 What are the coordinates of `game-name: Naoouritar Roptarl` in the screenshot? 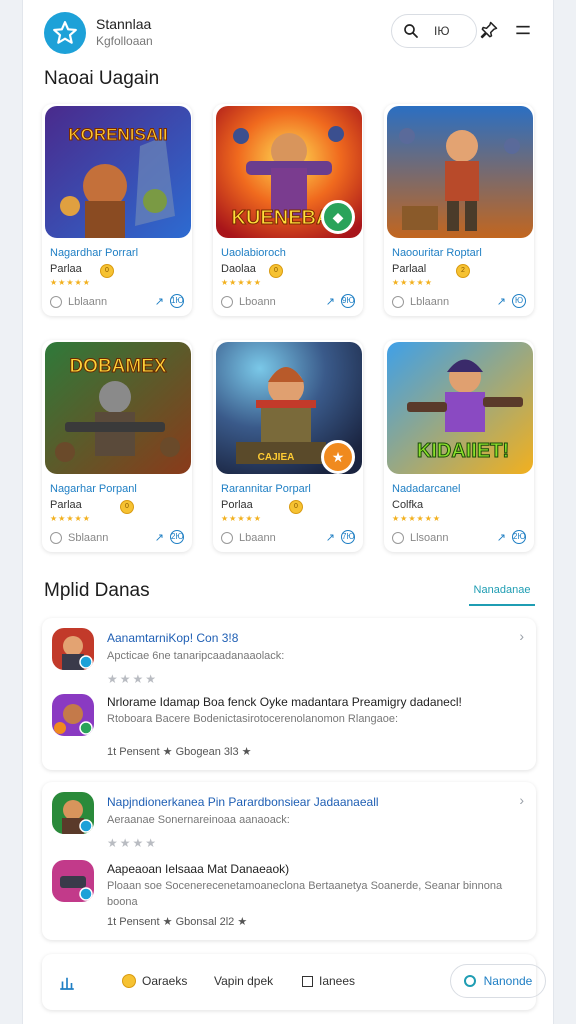 It's located at (437, 253).